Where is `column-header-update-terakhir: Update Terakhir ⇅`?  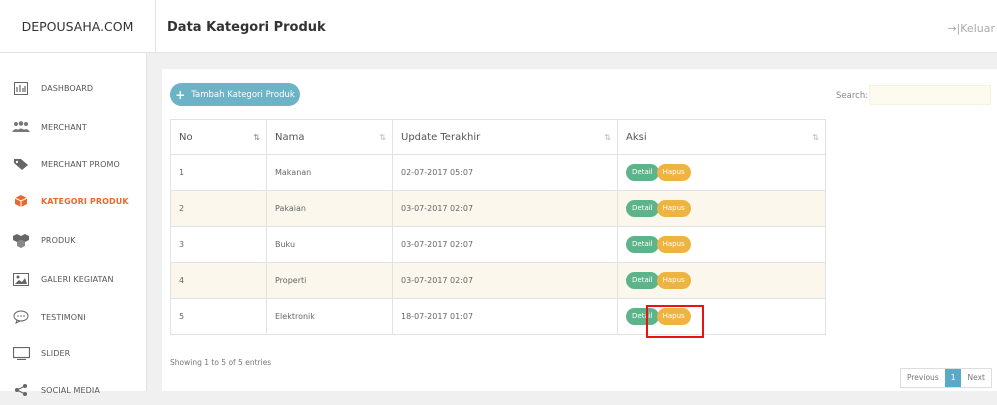
column-header-update-terakhir: Update Terakhir ⇅ is located at coordinates (505, 137).